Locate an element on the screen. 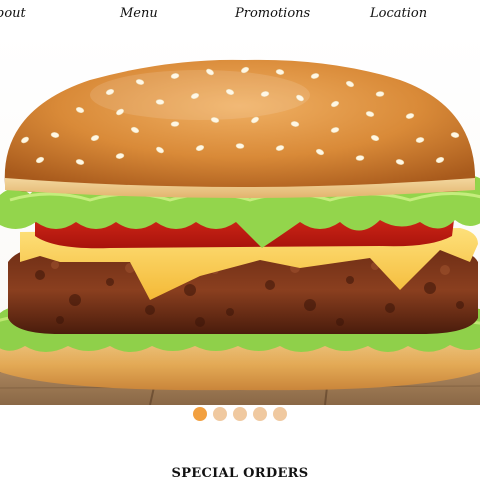 The height and width of the screenshot is (481, 480). nav-link-location: Location is located at coordinates (398, 13).